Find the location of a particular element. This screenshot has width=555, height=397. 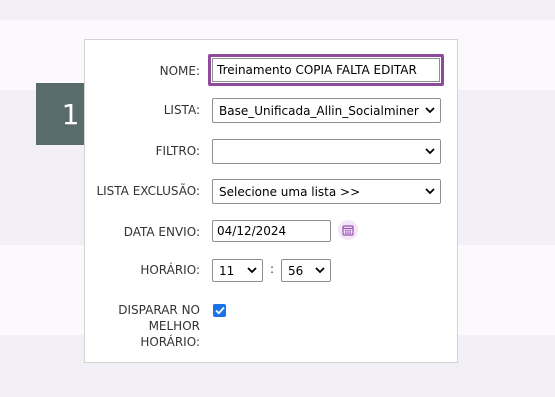

filter-select is located at coordinates (326, 151).